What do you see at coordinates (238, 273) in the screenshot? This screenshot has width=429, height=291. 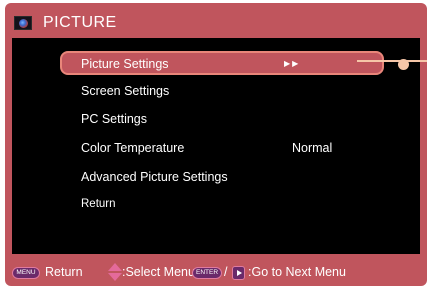 I see `right-key-icon` at bounding box center [238, 273].